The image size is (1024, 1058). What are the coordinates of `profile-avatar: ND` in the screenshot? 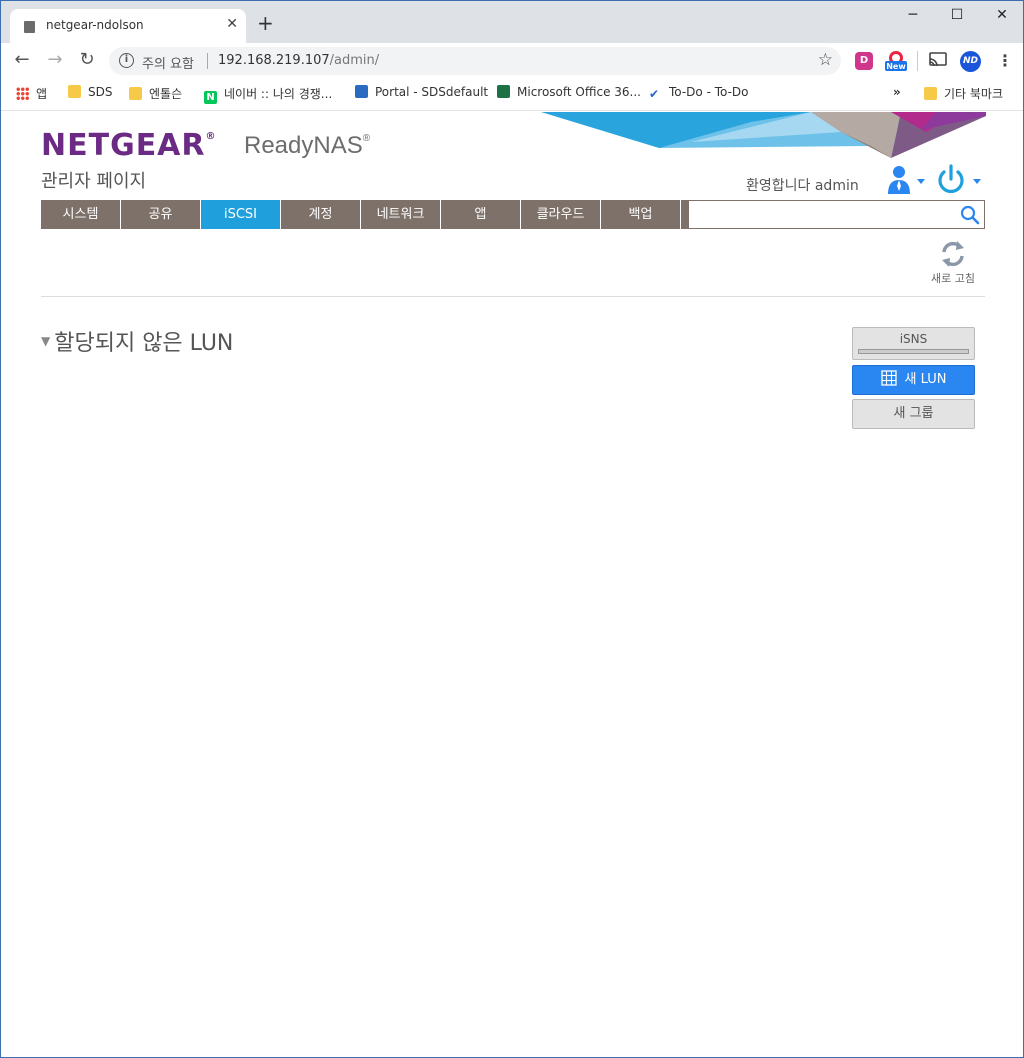 It's located at (970, 61).